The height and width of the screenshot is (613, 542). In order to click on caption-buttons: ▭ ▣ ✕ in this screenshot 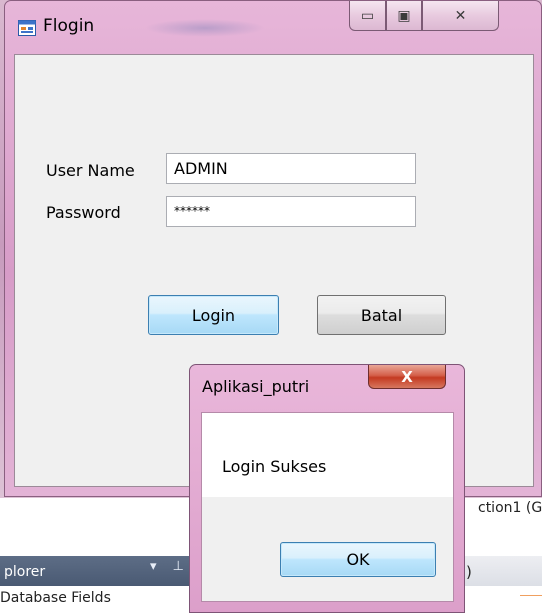, I will do `click(445, 18)`.